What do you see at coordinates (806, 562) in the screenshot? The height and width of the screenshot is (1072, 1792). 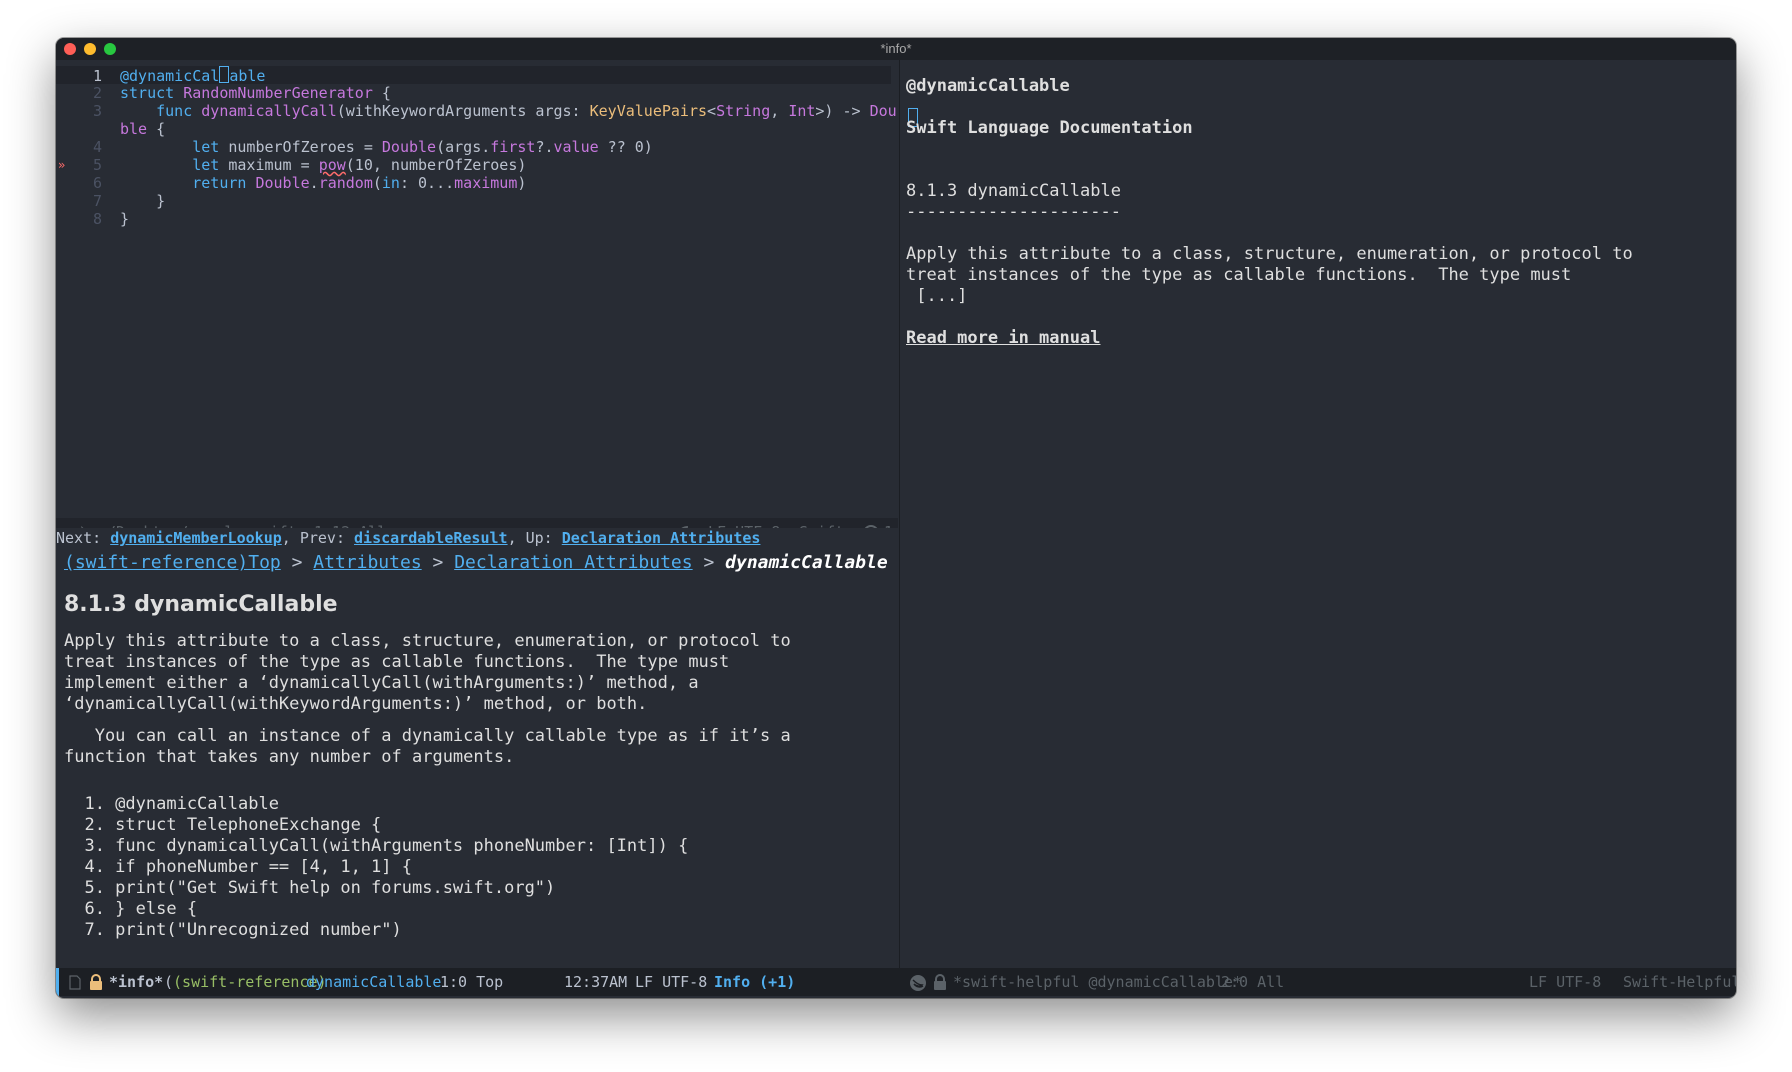 I see `breadcrumb-current: dynamicCallable` at bounding box center [806, 562].